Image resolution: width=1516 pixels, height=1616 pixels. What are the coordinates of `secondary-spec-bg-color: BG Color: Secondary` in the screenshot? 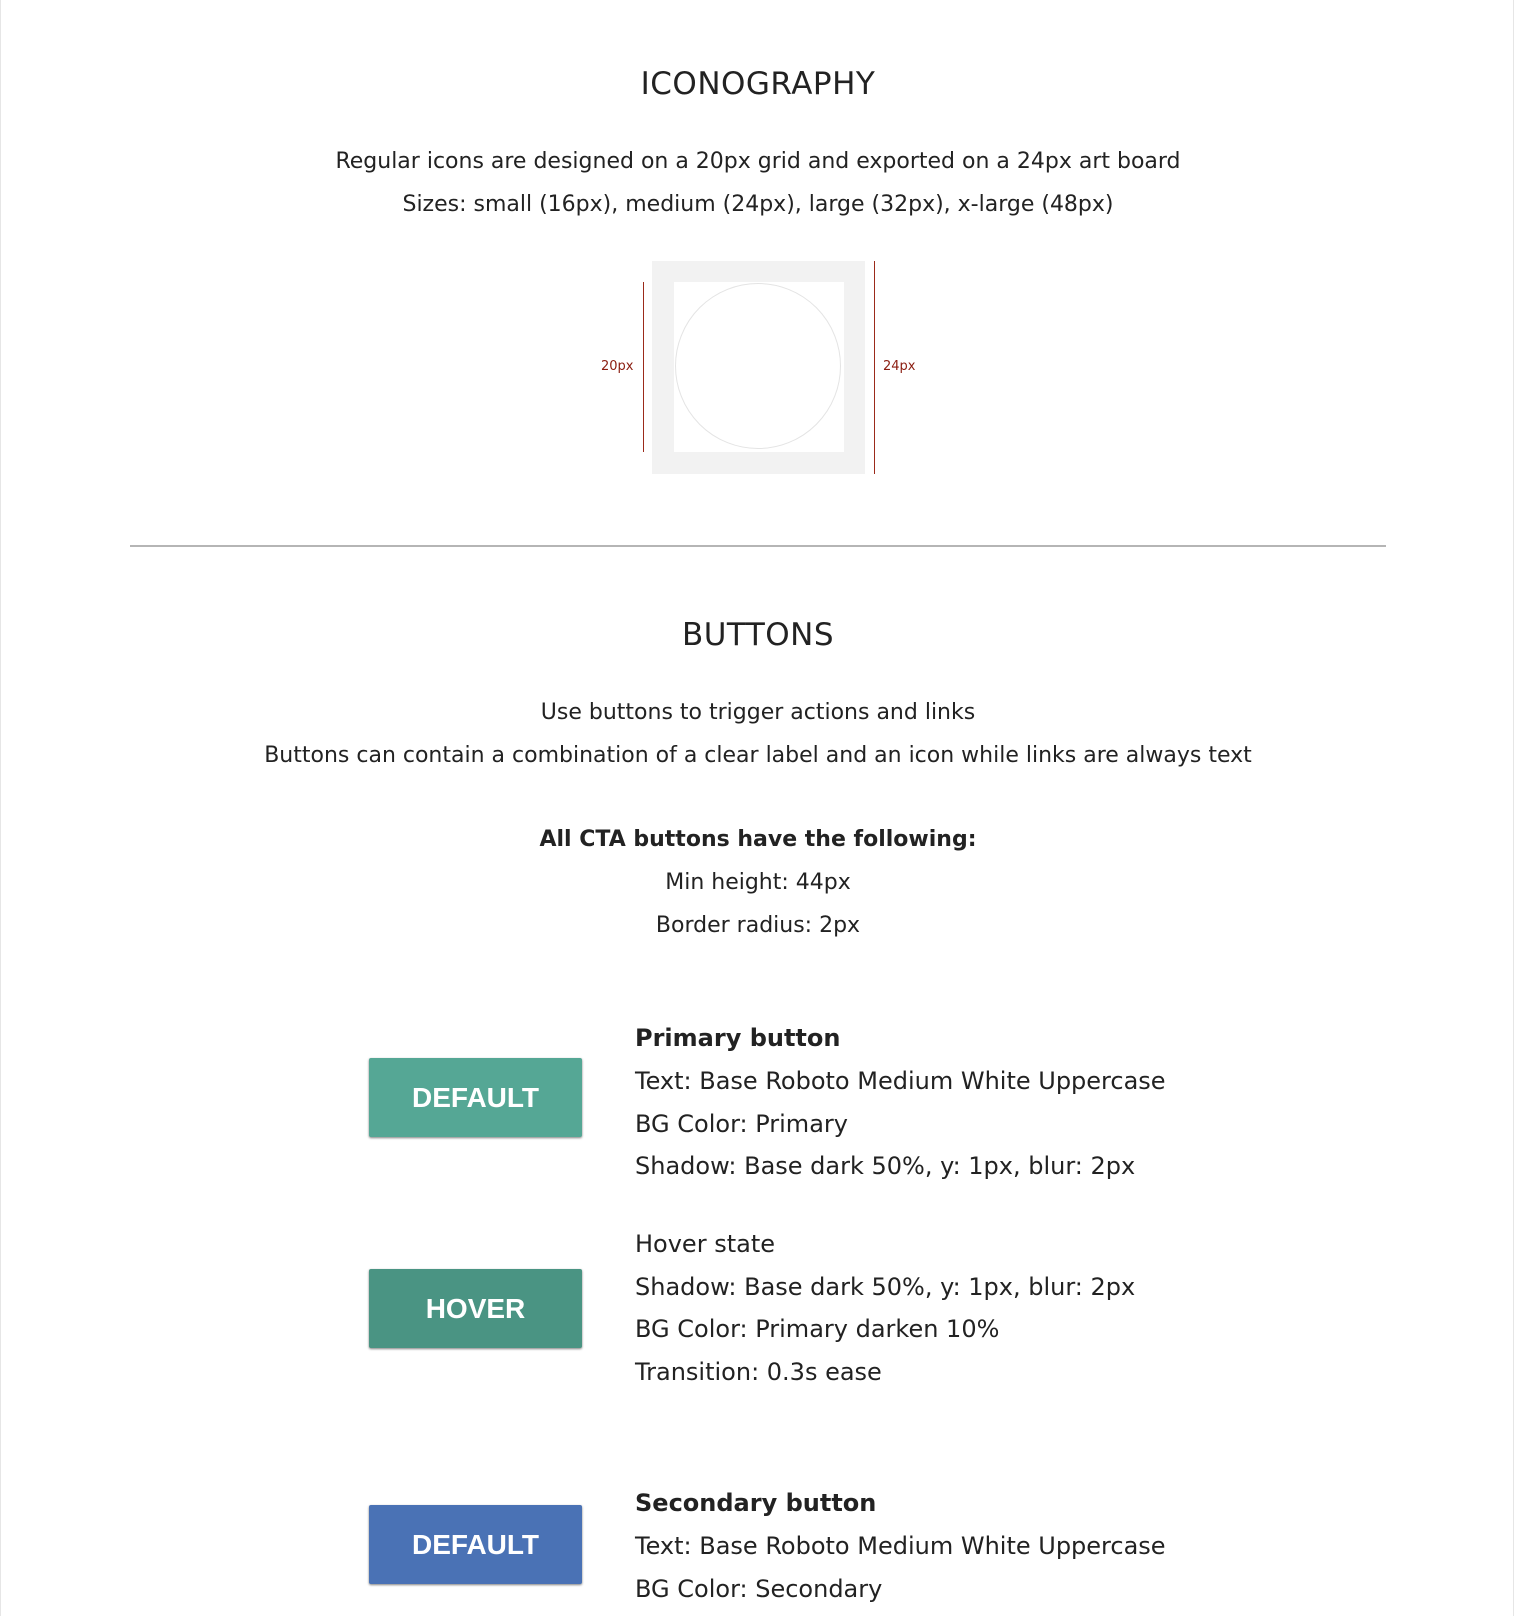 It's located at (759, 1589).